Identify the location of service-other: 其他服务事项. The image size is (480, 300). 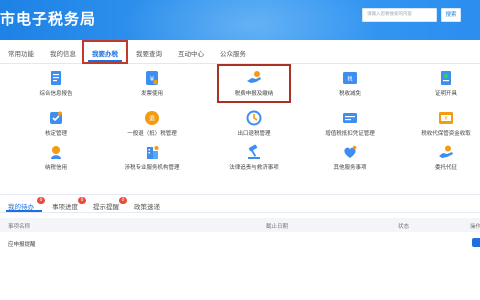
(350, 157).